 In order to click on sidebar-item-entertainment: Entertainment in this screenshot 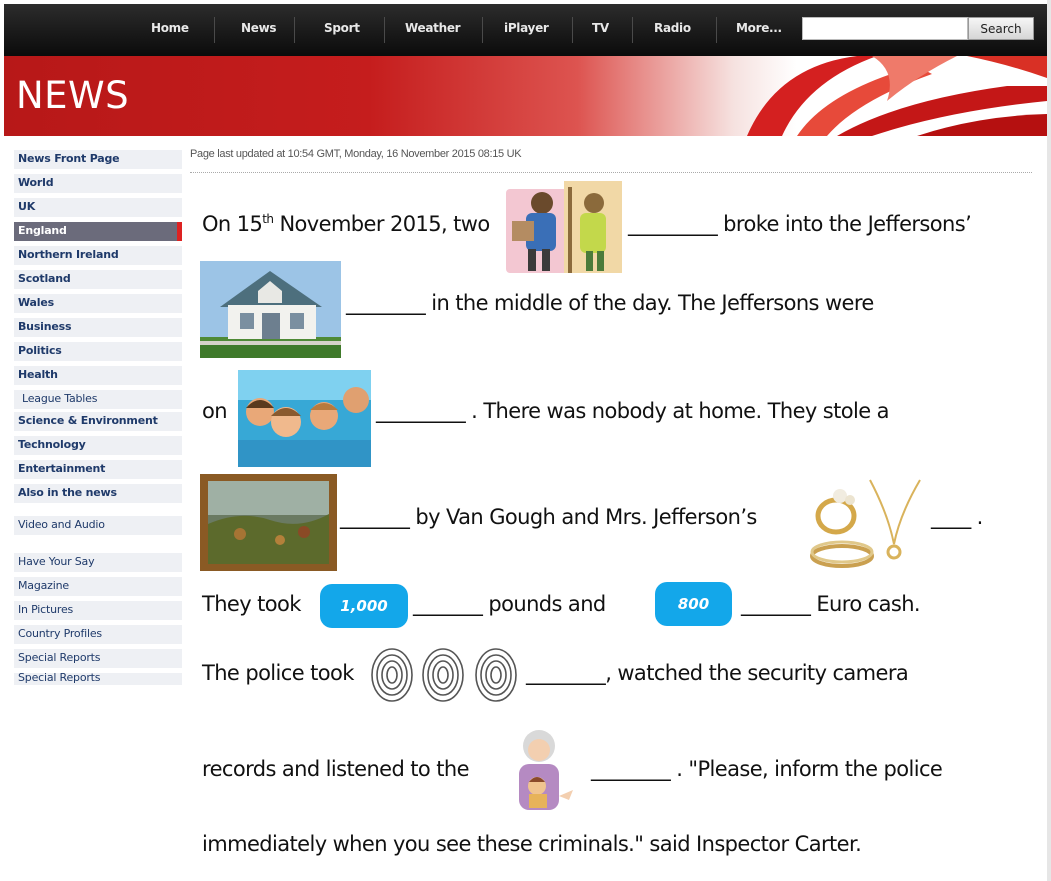, I will do `click(98, 469)`.